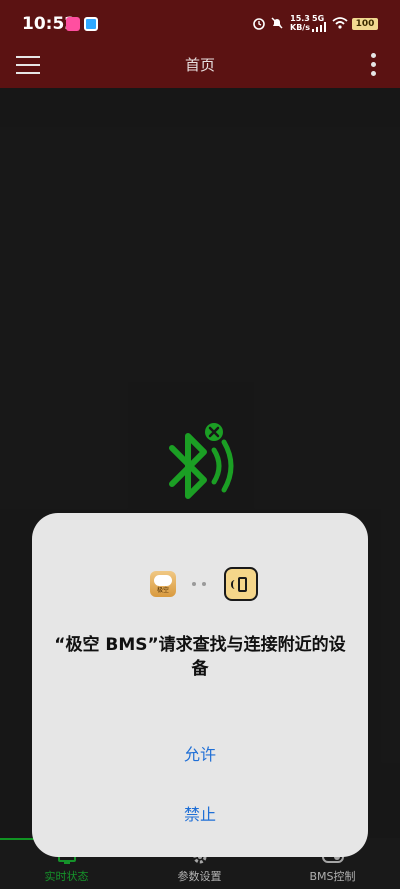  I want to click on wifi-icon, so click(340, 23).